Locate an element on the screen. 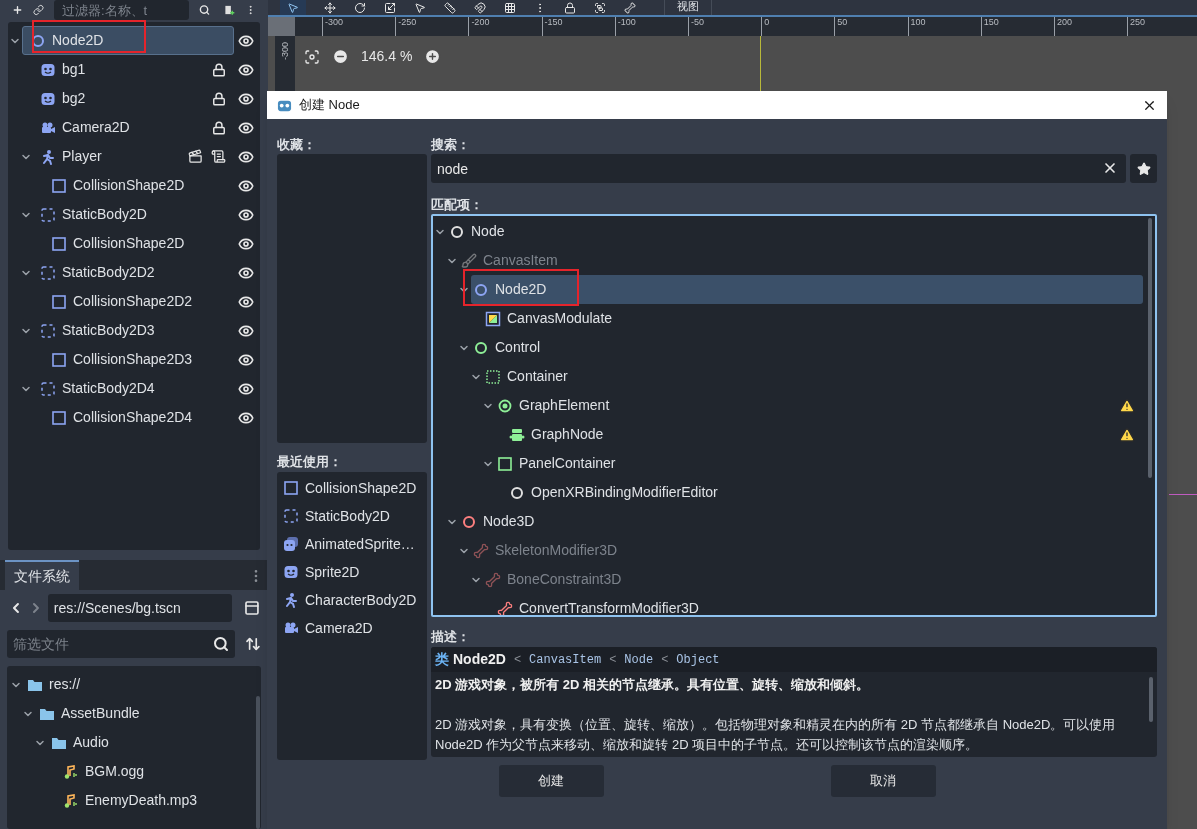 The height and width of the screenshot is (829, 1197). tree-item: Node3D is located at coordinates (801, 521).